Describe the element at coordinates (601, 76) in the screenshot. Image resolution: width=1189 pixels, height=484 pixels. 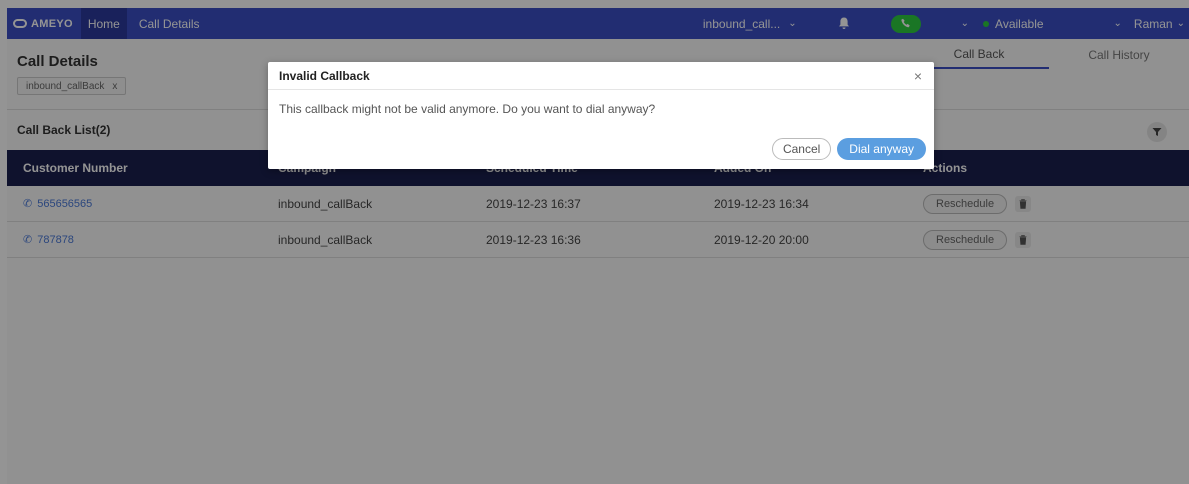
I see `dialog-header: Invalid Callback ×` at that location.